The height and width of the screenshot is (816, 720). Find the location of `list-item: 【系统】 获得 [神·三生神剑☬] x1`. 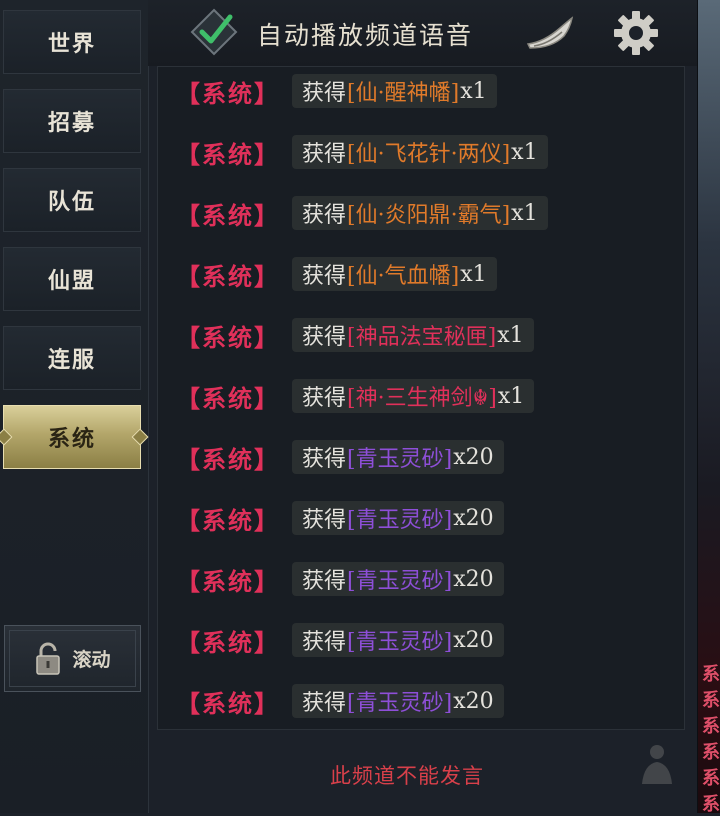

list-item: 【系统】 获得 [神·三生神剑☬] x1 is located at coordinates (355, 396).